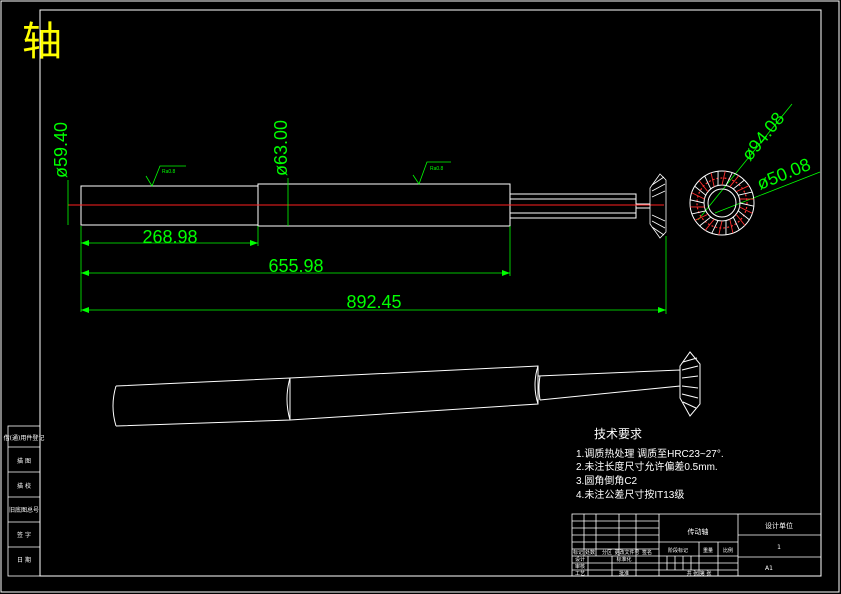 The width and height of the screenshot is (841, 594). I want to click on tb-standard: 标准化, so click(623, 559).